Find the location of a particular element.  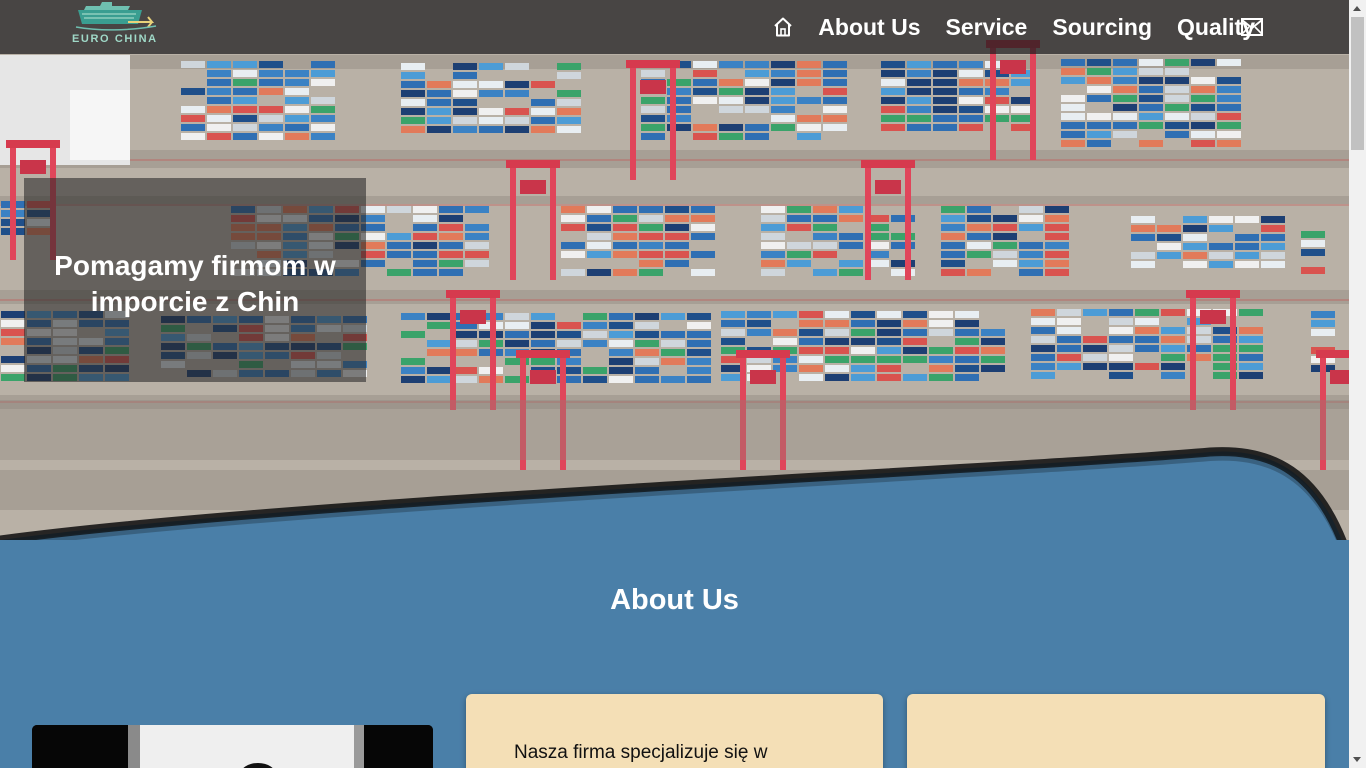

home-icon is located at coordinates (783, 27).